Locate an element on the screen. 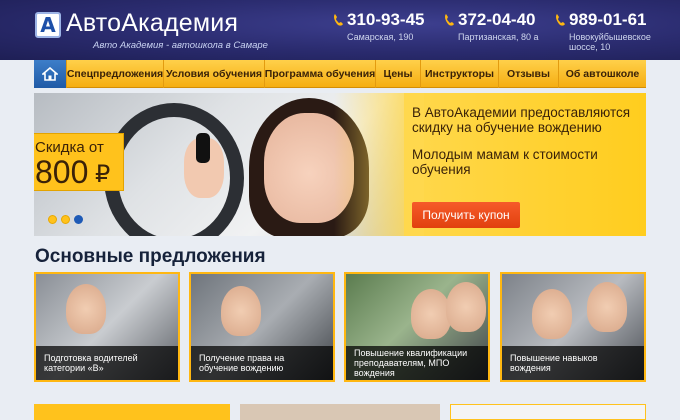  banner-text-secondary: Молодым мамам к стоимости обучения is located at coordinates (505, 162).